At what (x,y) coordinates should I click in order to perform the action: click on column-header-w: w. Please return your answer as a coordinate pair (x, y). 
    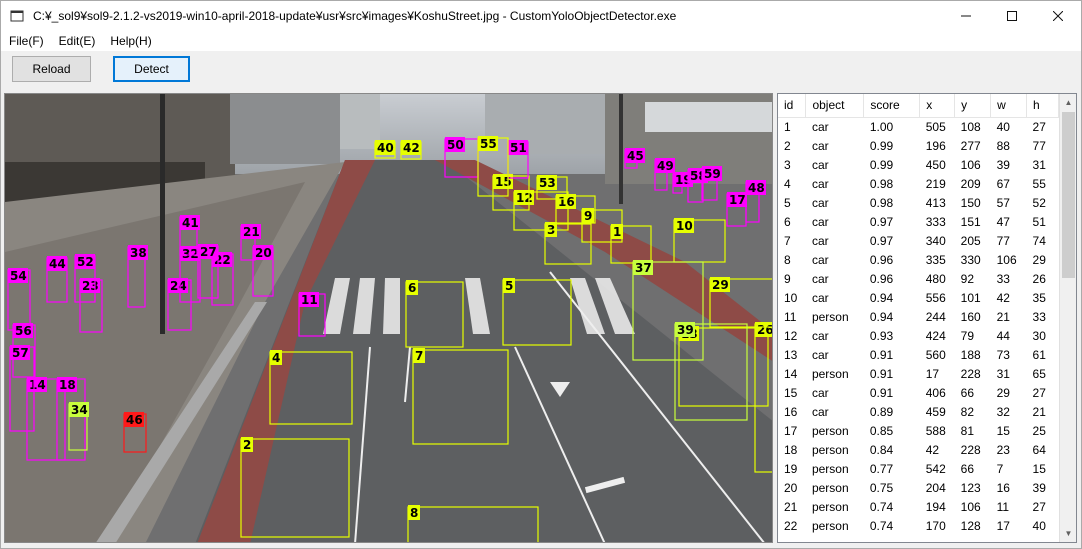
    Looking at the image, I should click on (1009, 106).